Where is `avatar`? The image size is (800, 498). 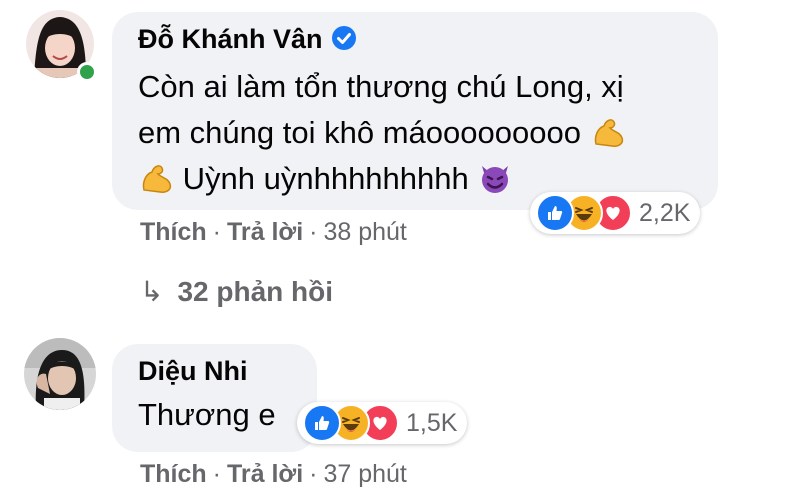 avatar is located at coordinates (60, 374).